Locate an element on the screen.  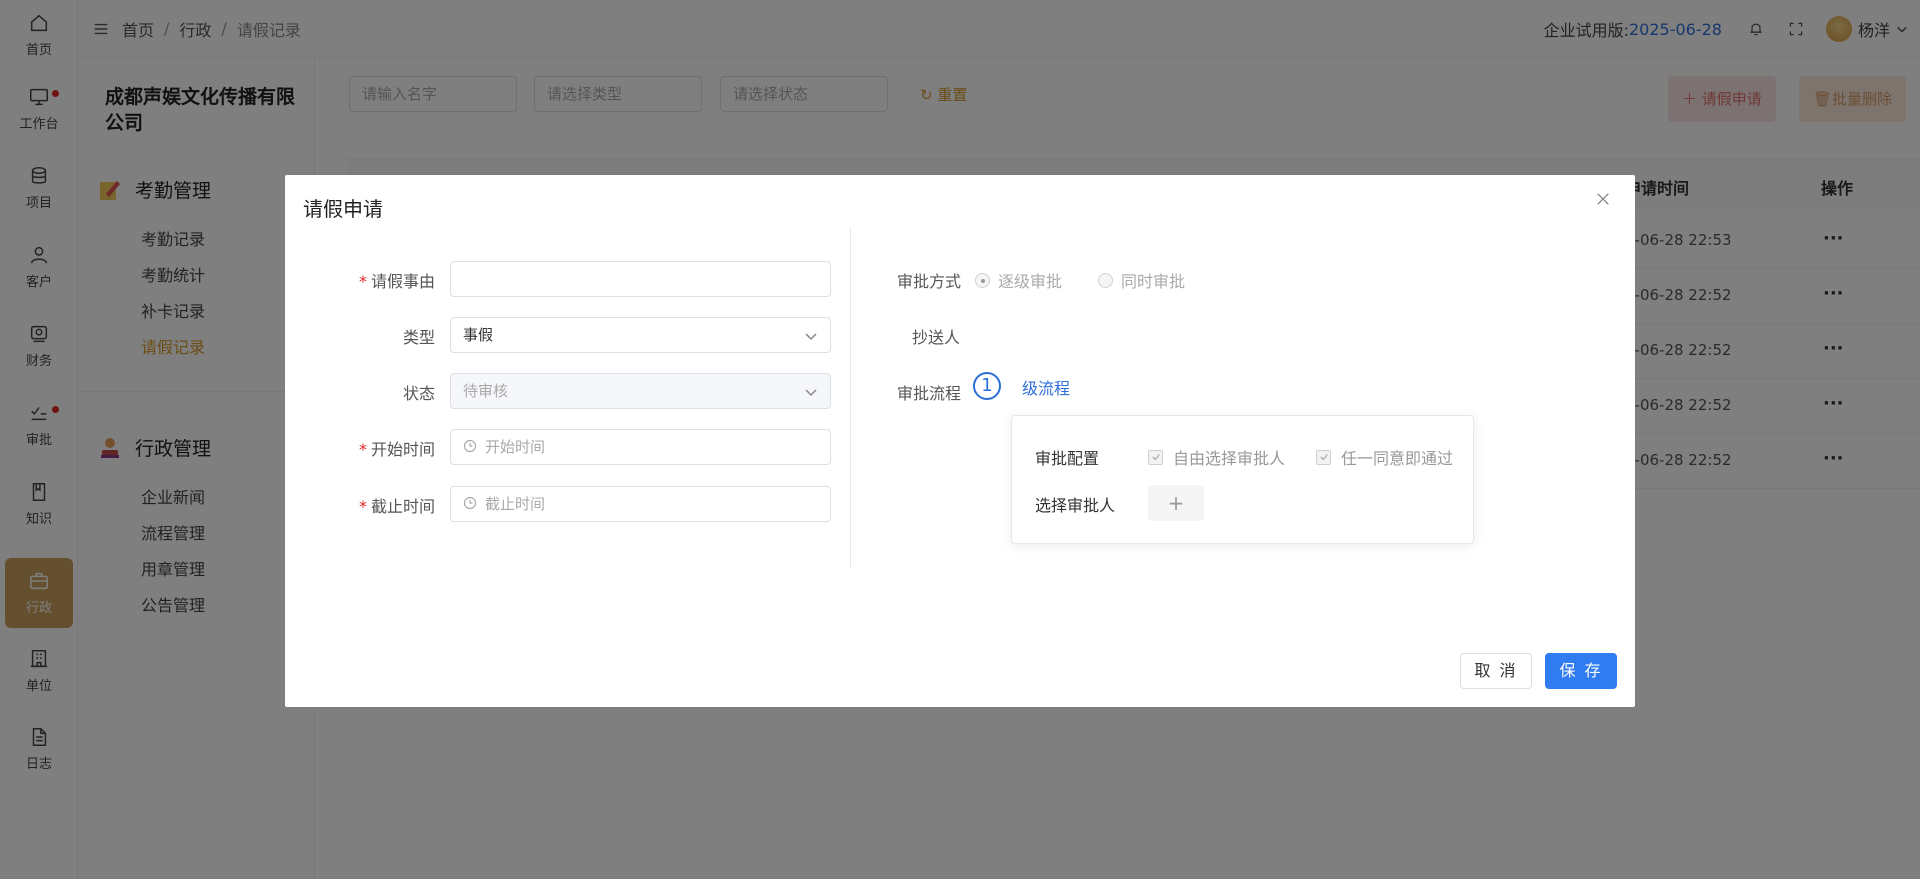
save-button: 保 存 is located at coordinates (1581, 671).